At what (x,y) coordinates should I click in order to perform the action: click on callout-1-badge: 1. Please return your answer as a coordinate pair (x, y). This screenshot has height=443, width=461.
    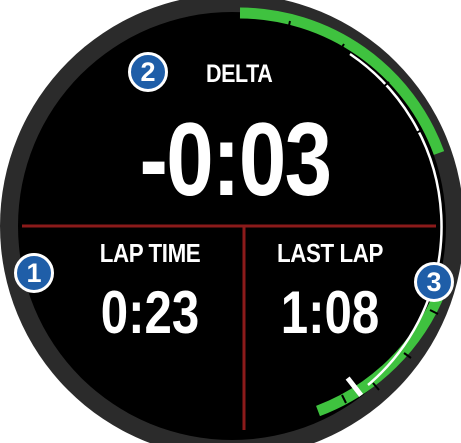
    Looking at the image, I should click on (34, 273).